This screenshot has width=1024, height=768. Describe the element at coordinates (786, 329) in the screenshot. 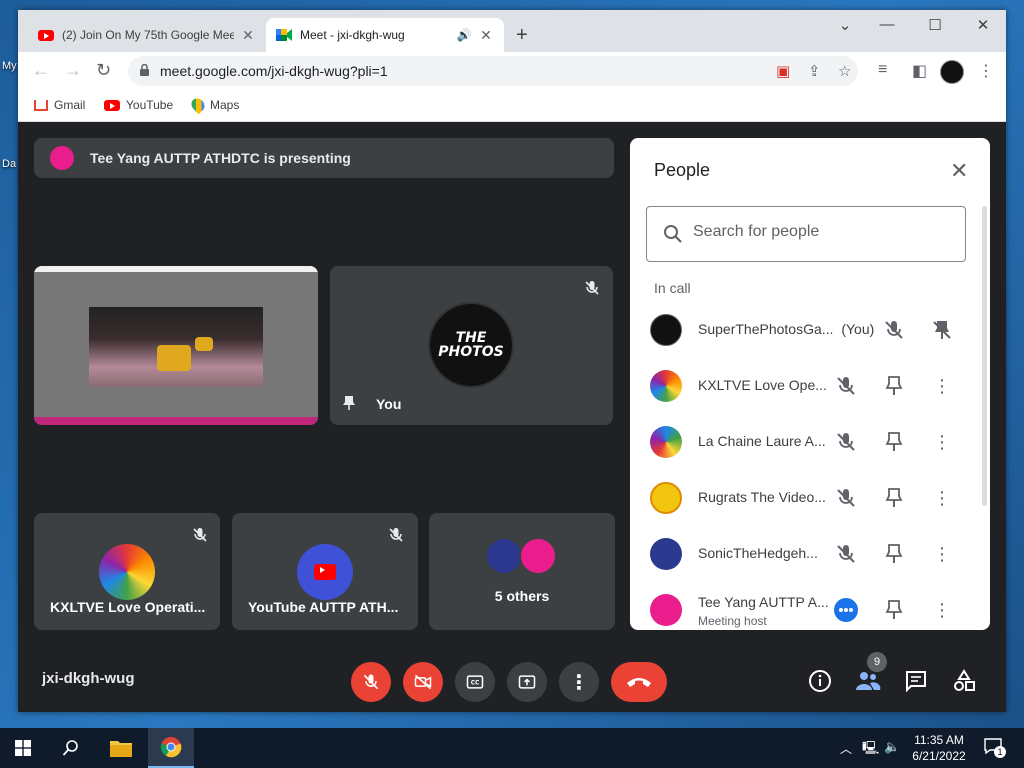

I see `participant-name: SuperThePhotosGa... (You)` at that location.